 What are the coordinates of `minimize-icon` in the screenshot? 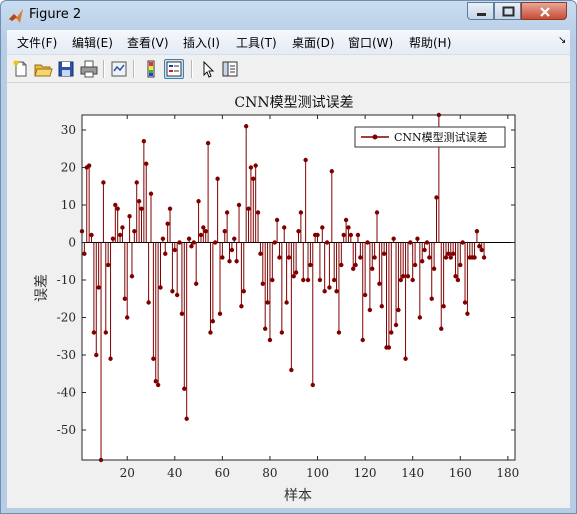 It's located at (481, 14).